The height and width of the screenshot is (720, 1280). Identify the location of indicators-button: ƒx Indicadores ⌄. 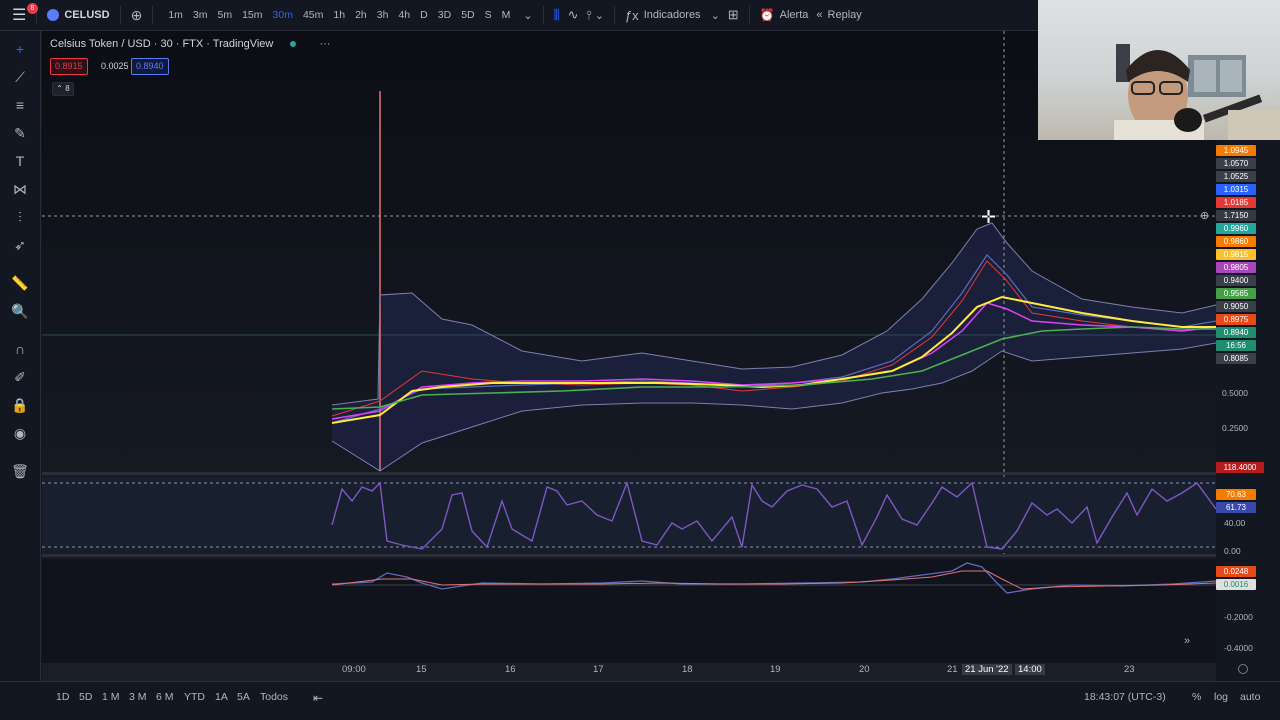
(672, 15).